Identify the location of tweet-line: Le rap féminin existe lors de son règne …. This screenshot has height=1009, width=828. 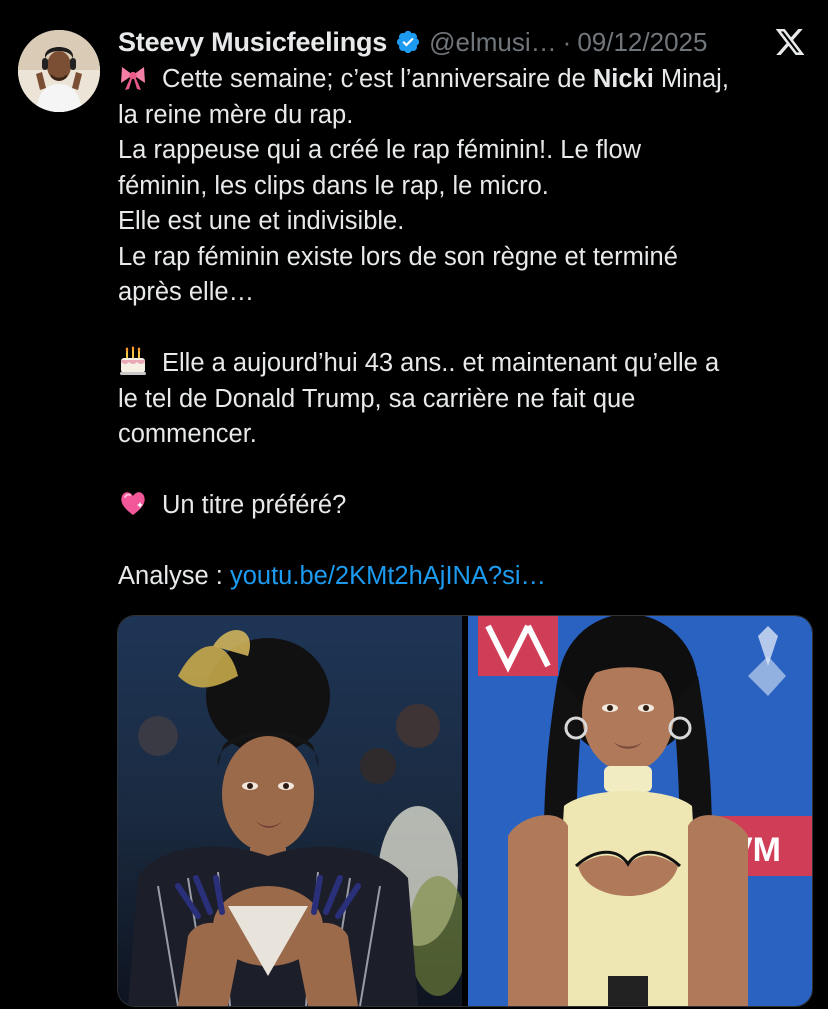
(398, 256).